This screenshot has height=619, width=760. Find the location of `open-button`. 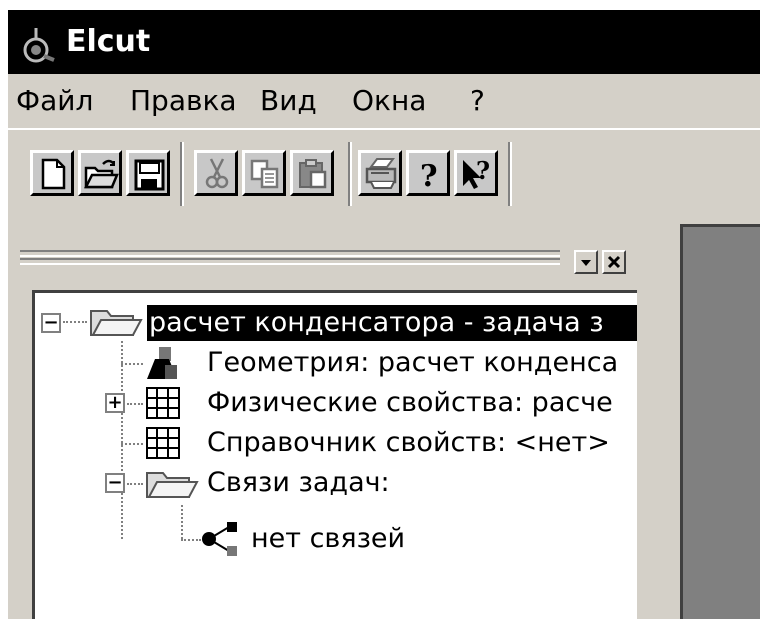

open-button is located at coordinates (100, 173).